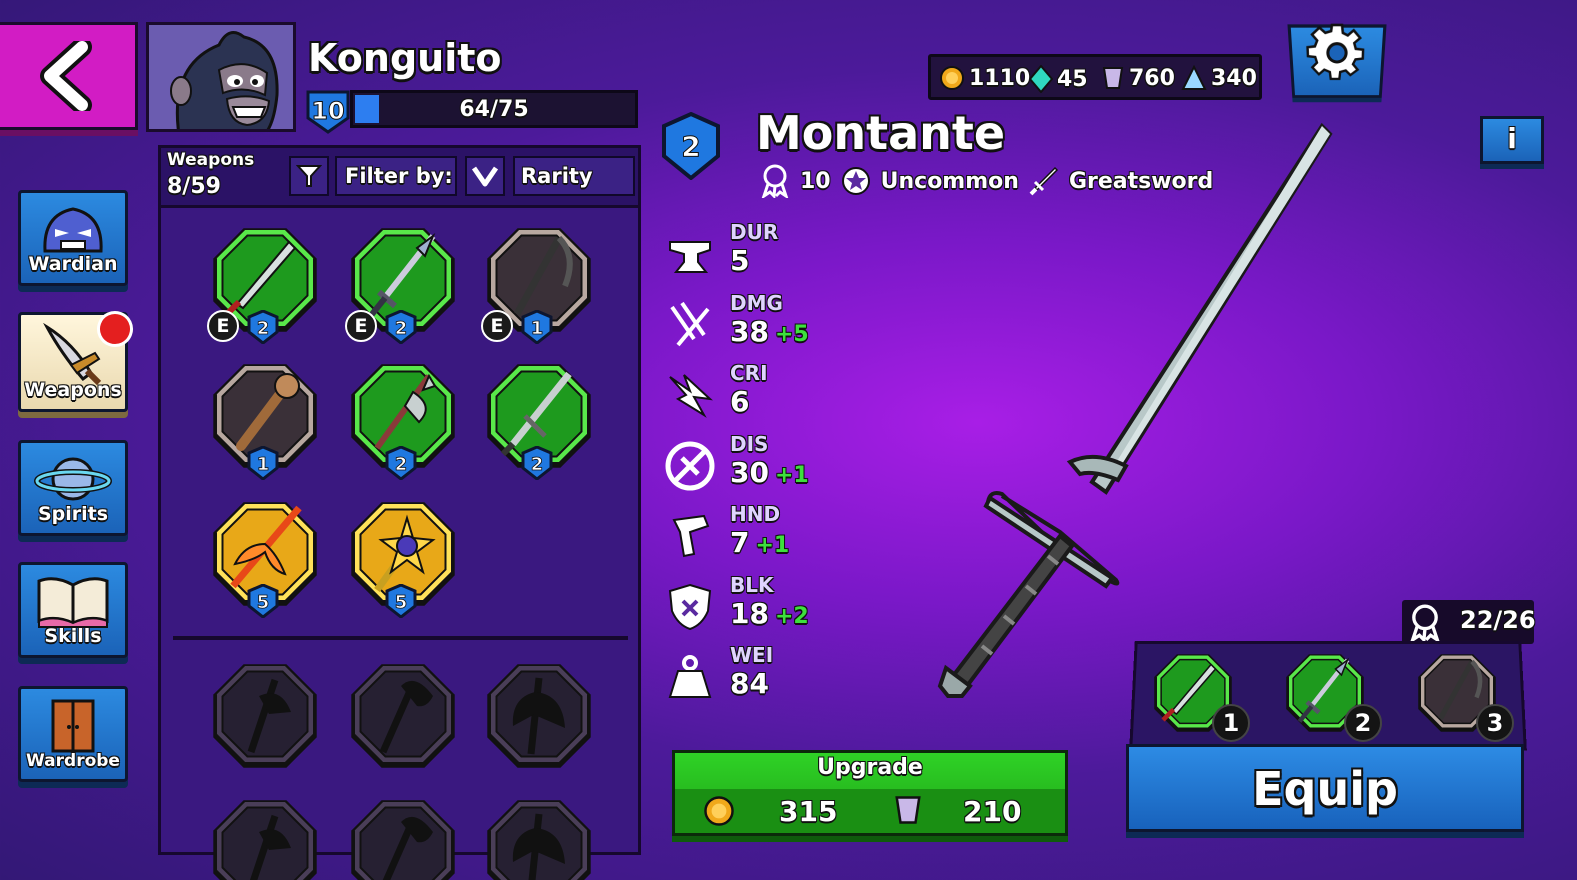 Image resolution: width=1577 pixels, height=880 pixels. Describe the element at coordinates (756, 302) in the screenshot. I see `stat-label: DMG` at that location.